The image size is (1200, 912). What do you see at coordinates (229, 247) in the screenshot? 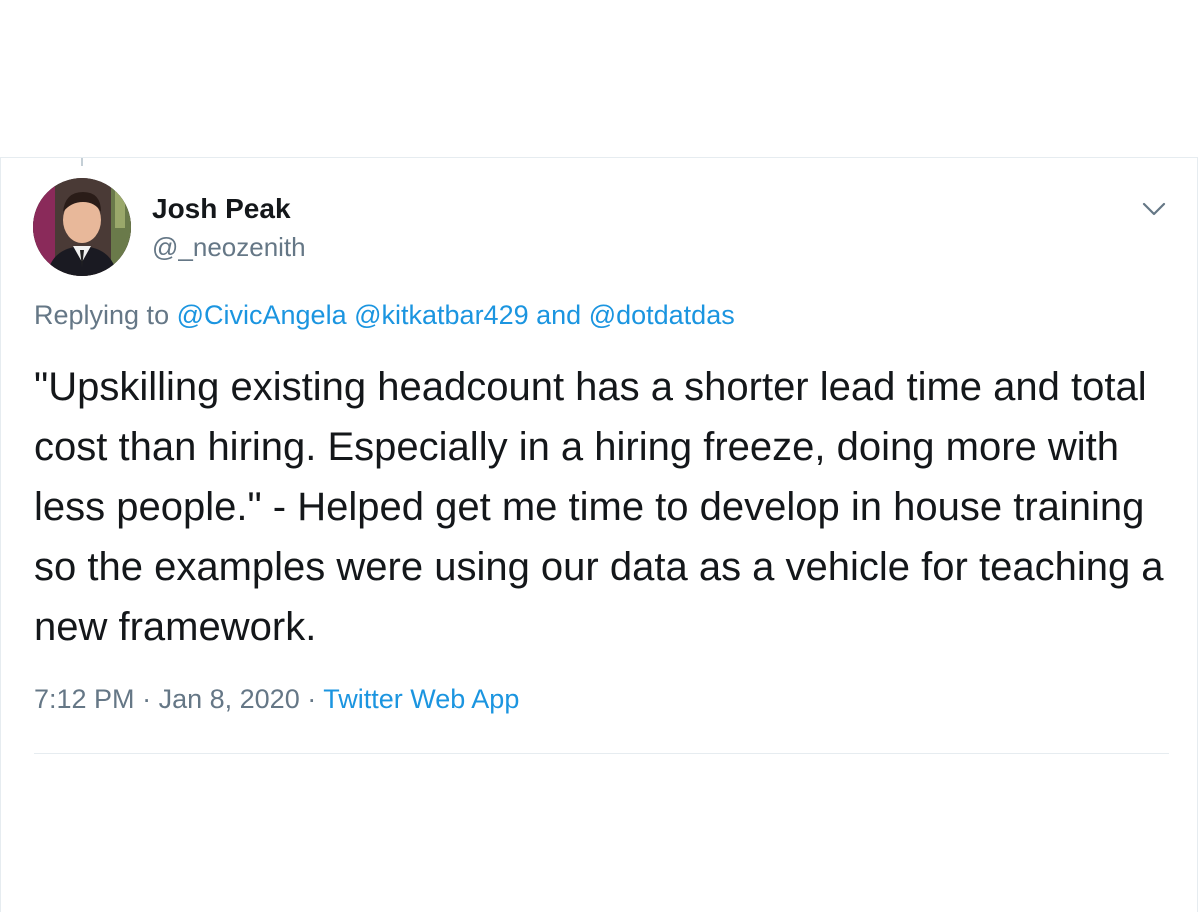
I see `author-handle: @_neozenith` at bounding box center [229, 247].